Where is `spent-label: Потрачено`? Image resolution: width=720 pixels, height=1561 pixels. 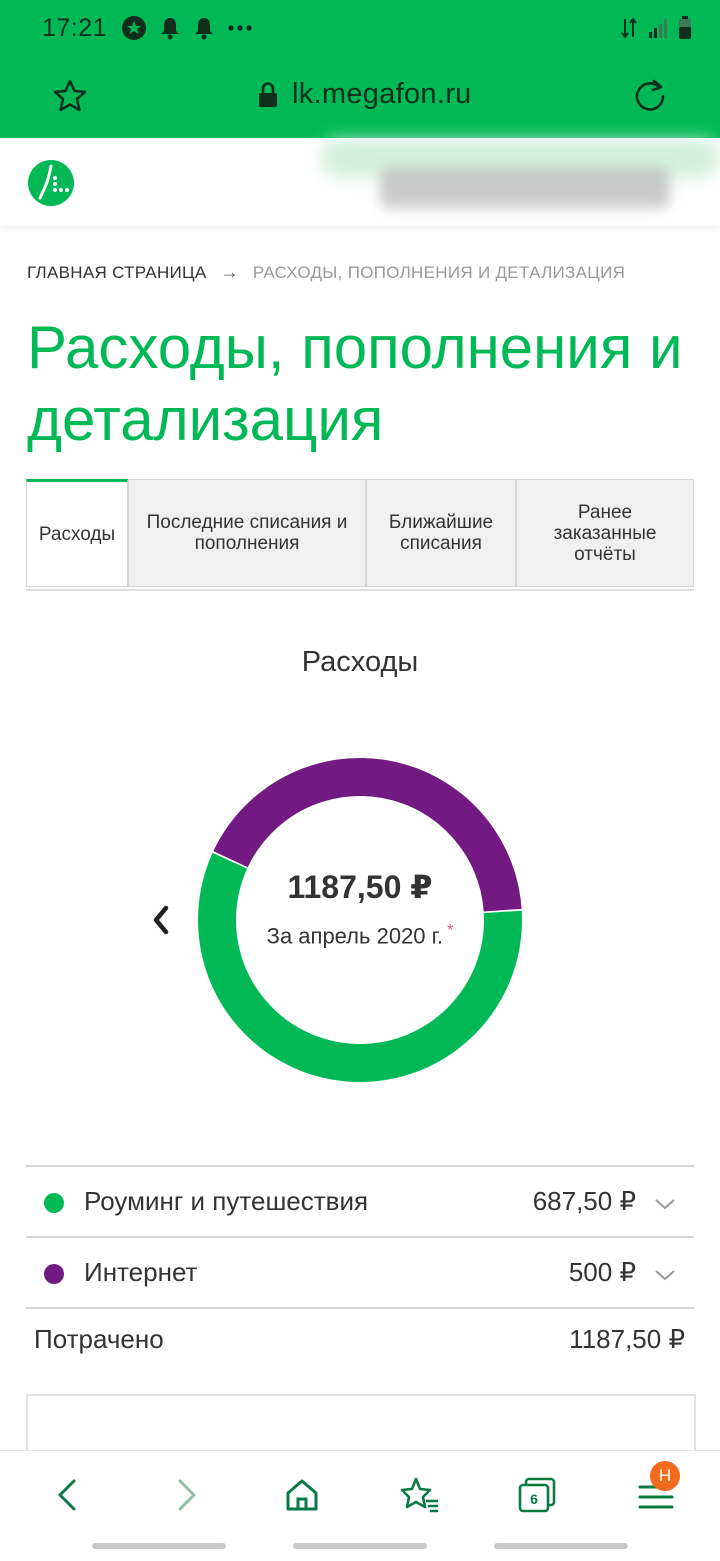
spent-label: Потрачено is located at coordinates (99, 1339).